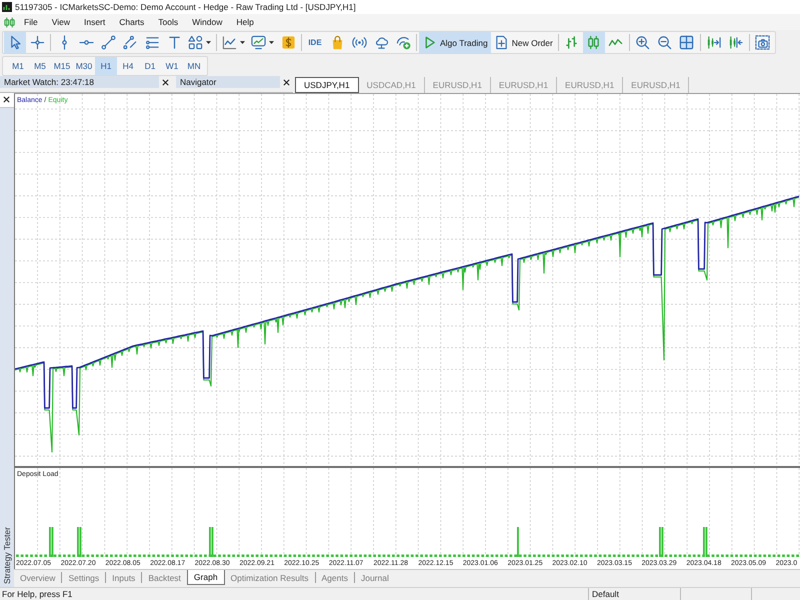 The image size is (800, 600). Describe the element at coordinates (172, 65) in the screenshot. I see `timeframe-button: W1` at that location.